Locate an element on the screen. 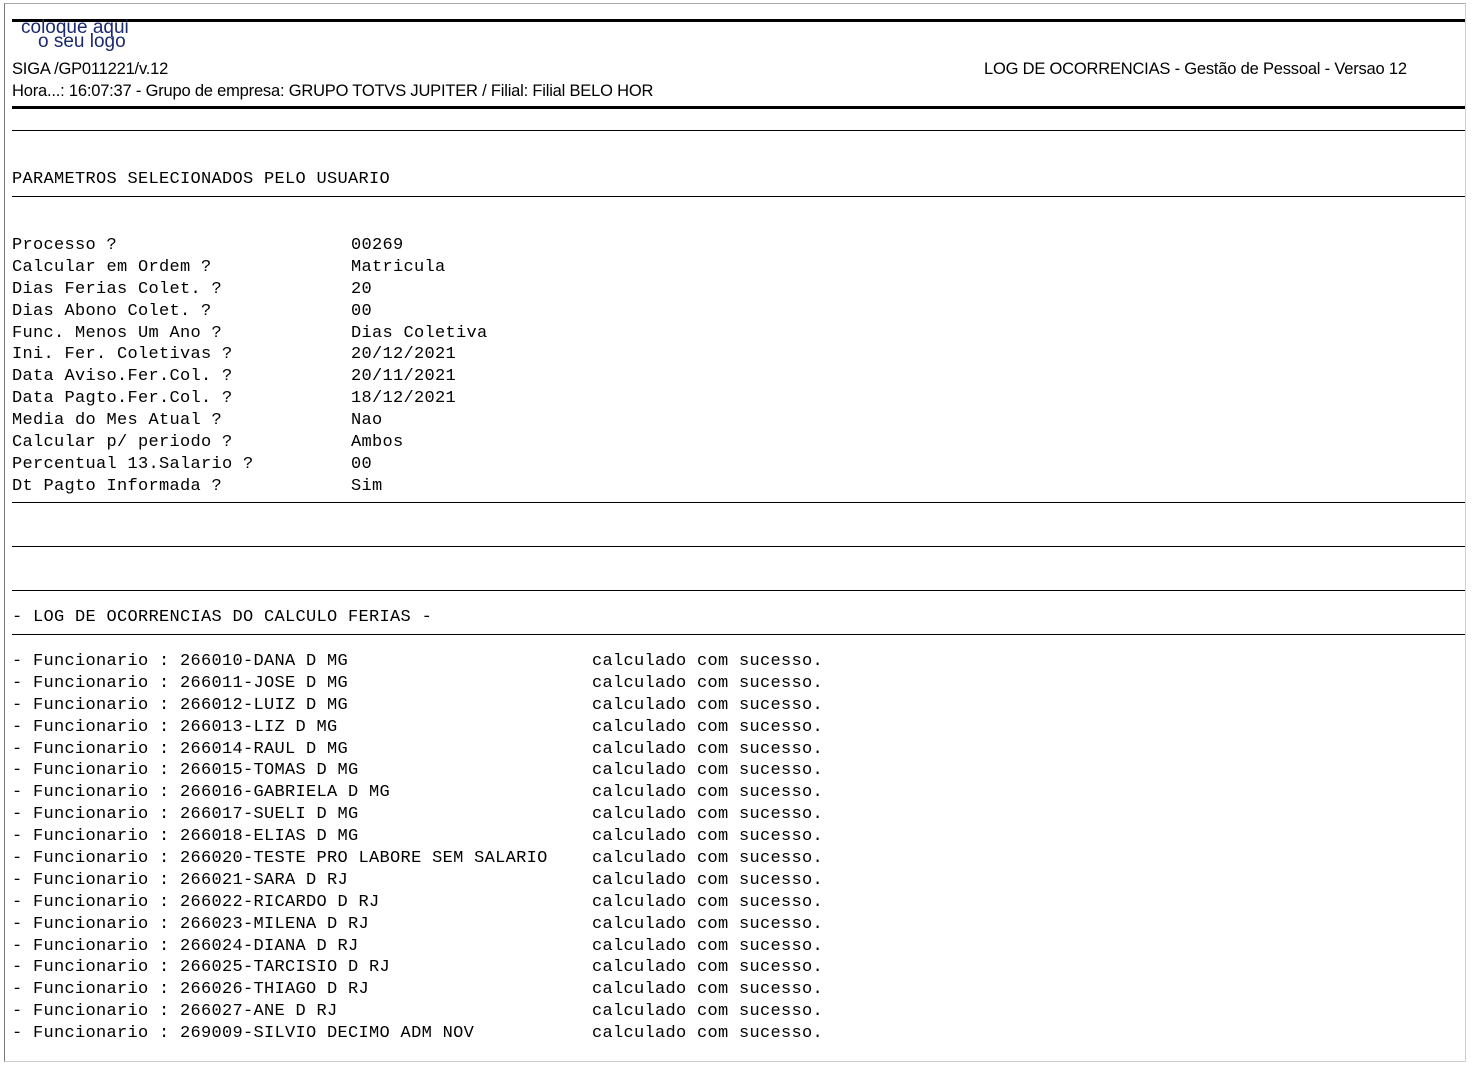  param-label: Media do Mes Atual ? is located at coordinates (117, 421).